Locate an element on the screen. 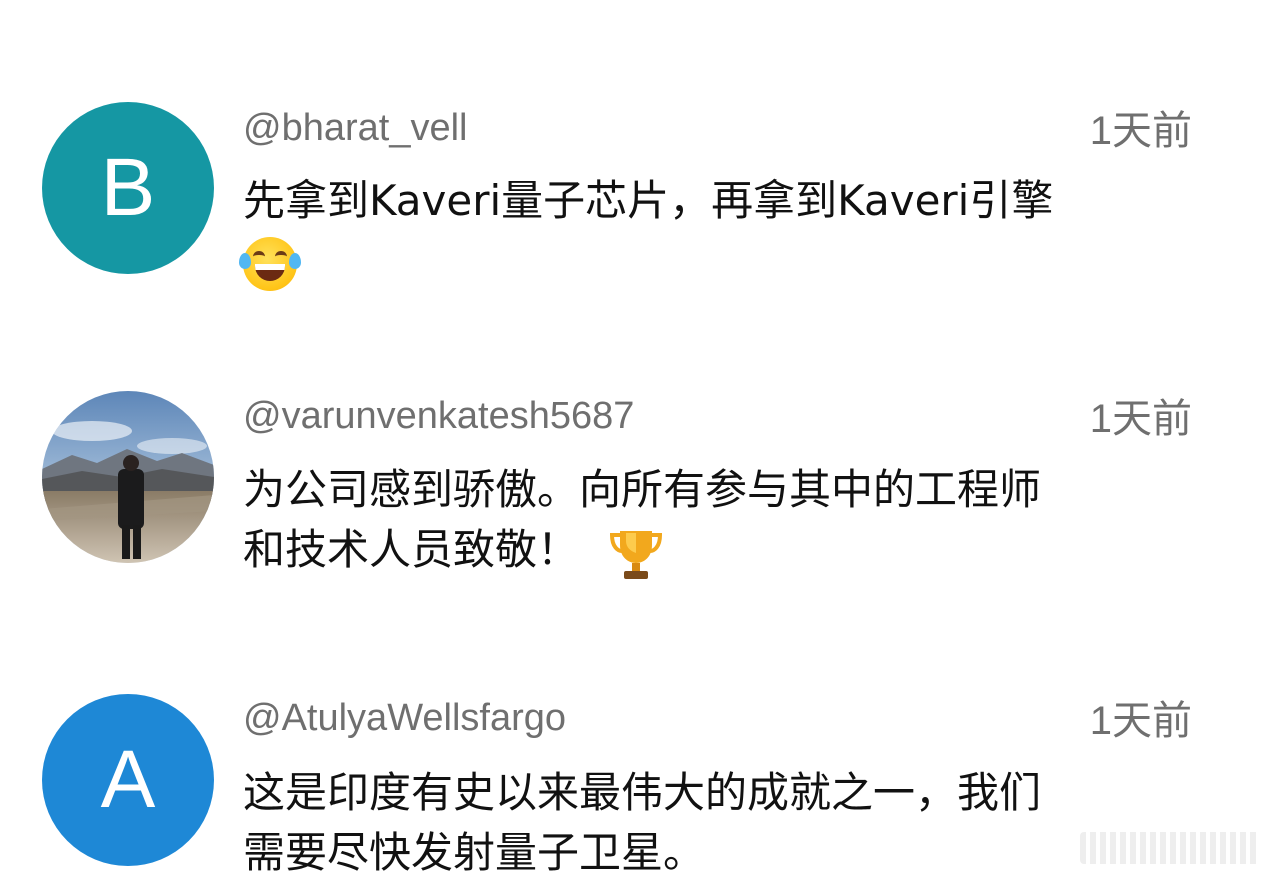  comment-text: 为公司感到骄傲。向所有参与其中的工程师 和技术人员致敬！ is located at coordinates (723, 521).